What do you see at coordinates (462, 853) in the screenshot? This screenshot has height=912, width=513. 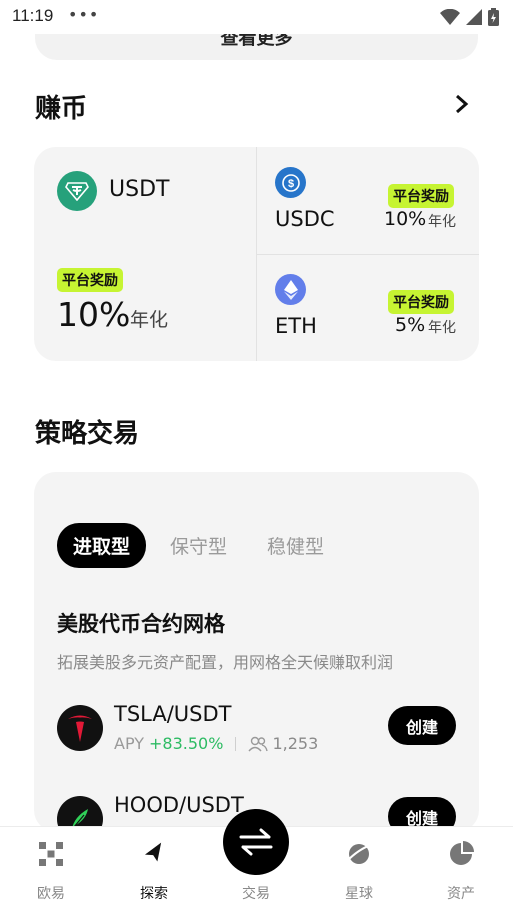 I see `pie-chart-icon` at bounding box center [462, 853].